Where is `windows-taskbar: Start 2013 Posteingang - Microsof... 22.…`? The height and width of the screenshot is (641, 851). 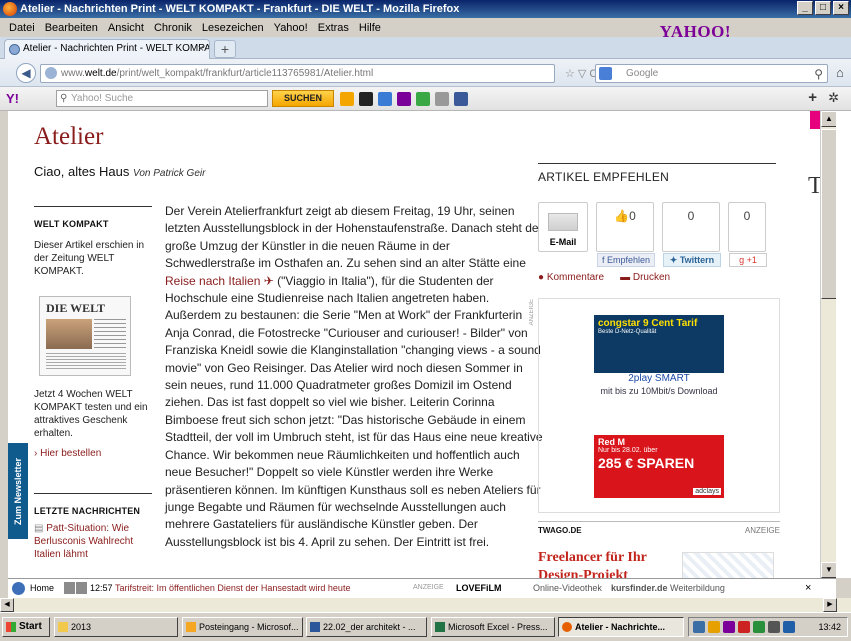 windows-taskbar: Start 2013 Posteingang - Microsof... 22.… is located at coordinates (425, 626).